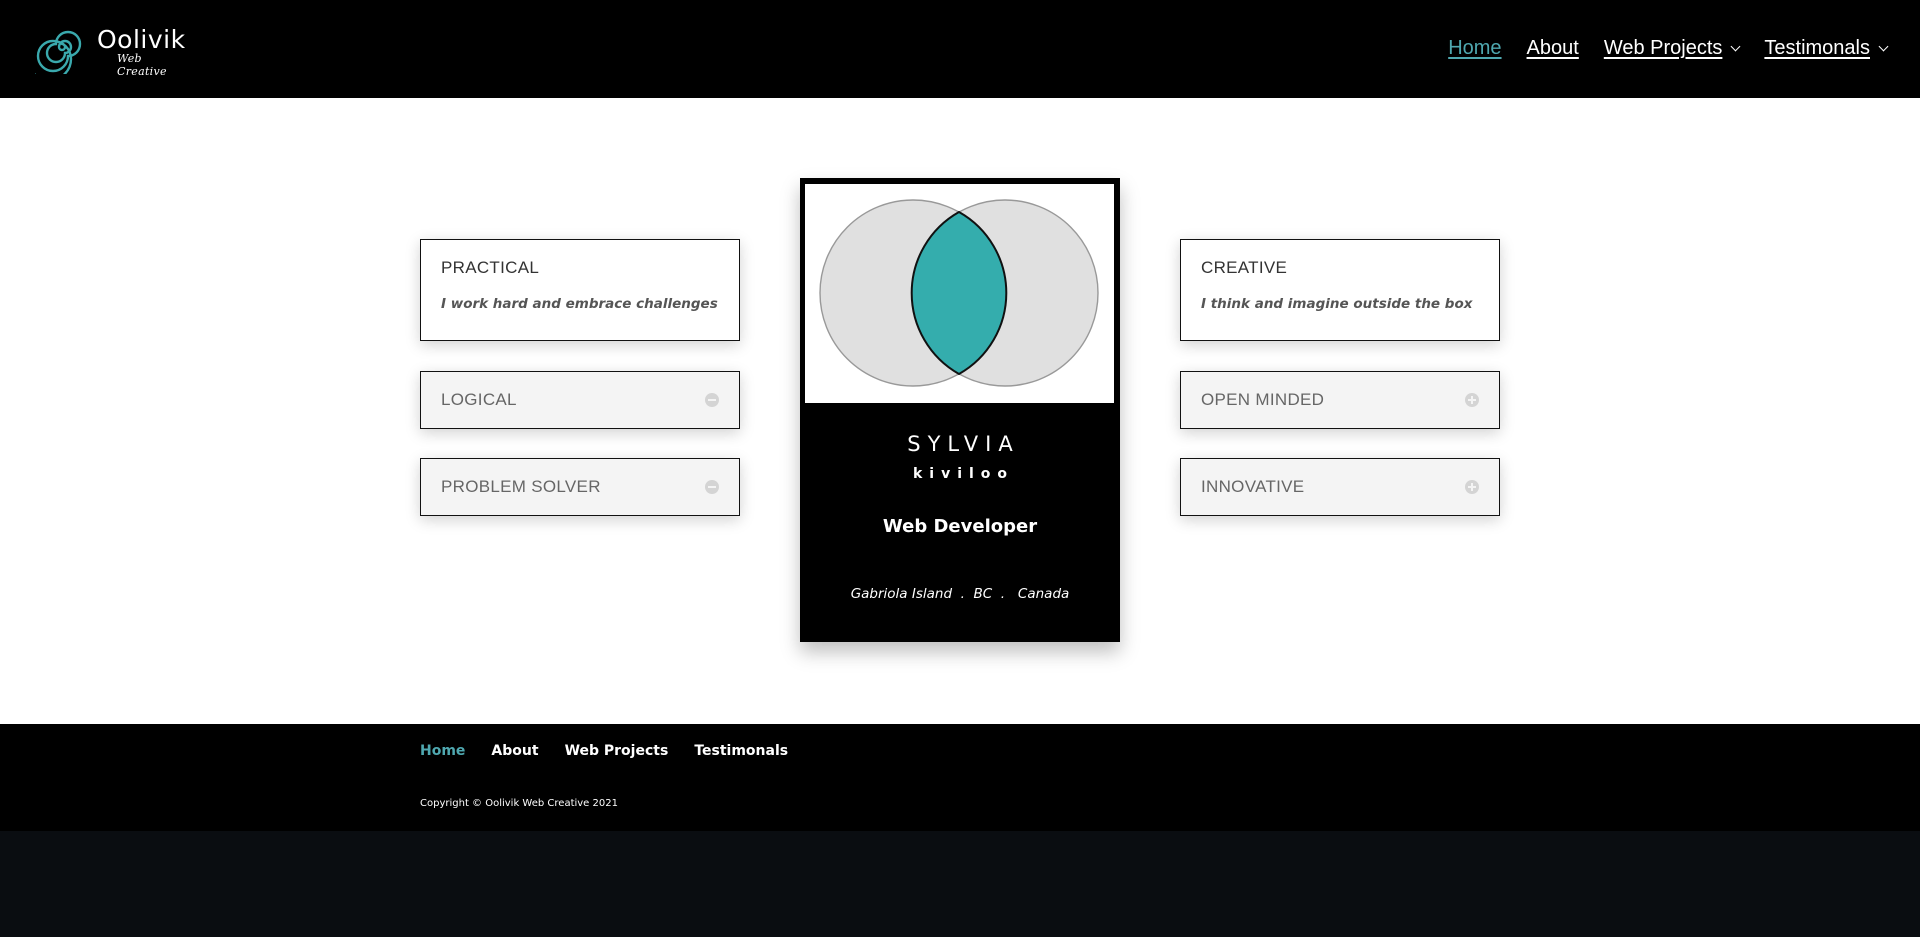 This screenshot has width=1920, height=937. Describe the element at coordinates (617, 751) in the screenshot. I see `footer-link-web-projects: Web Projects` at that location.